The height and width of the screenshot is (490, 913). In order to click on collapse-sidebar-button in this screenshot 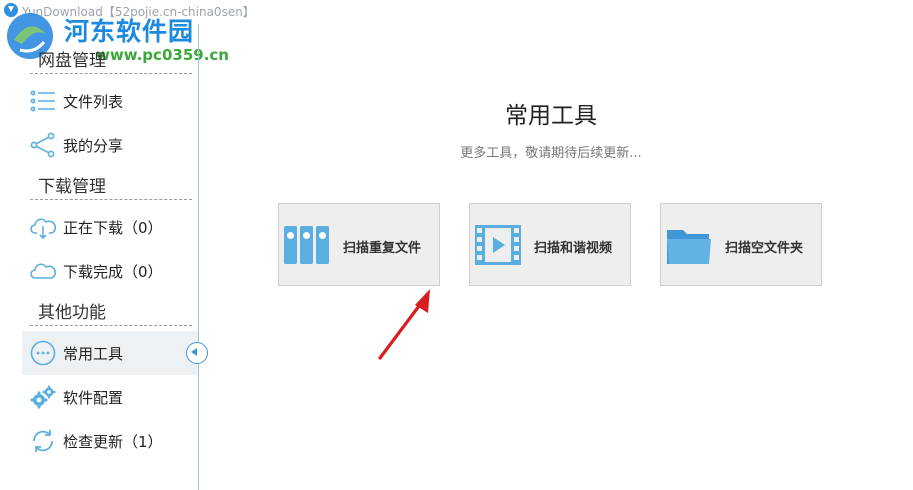, I will do `click(197, 353)`.